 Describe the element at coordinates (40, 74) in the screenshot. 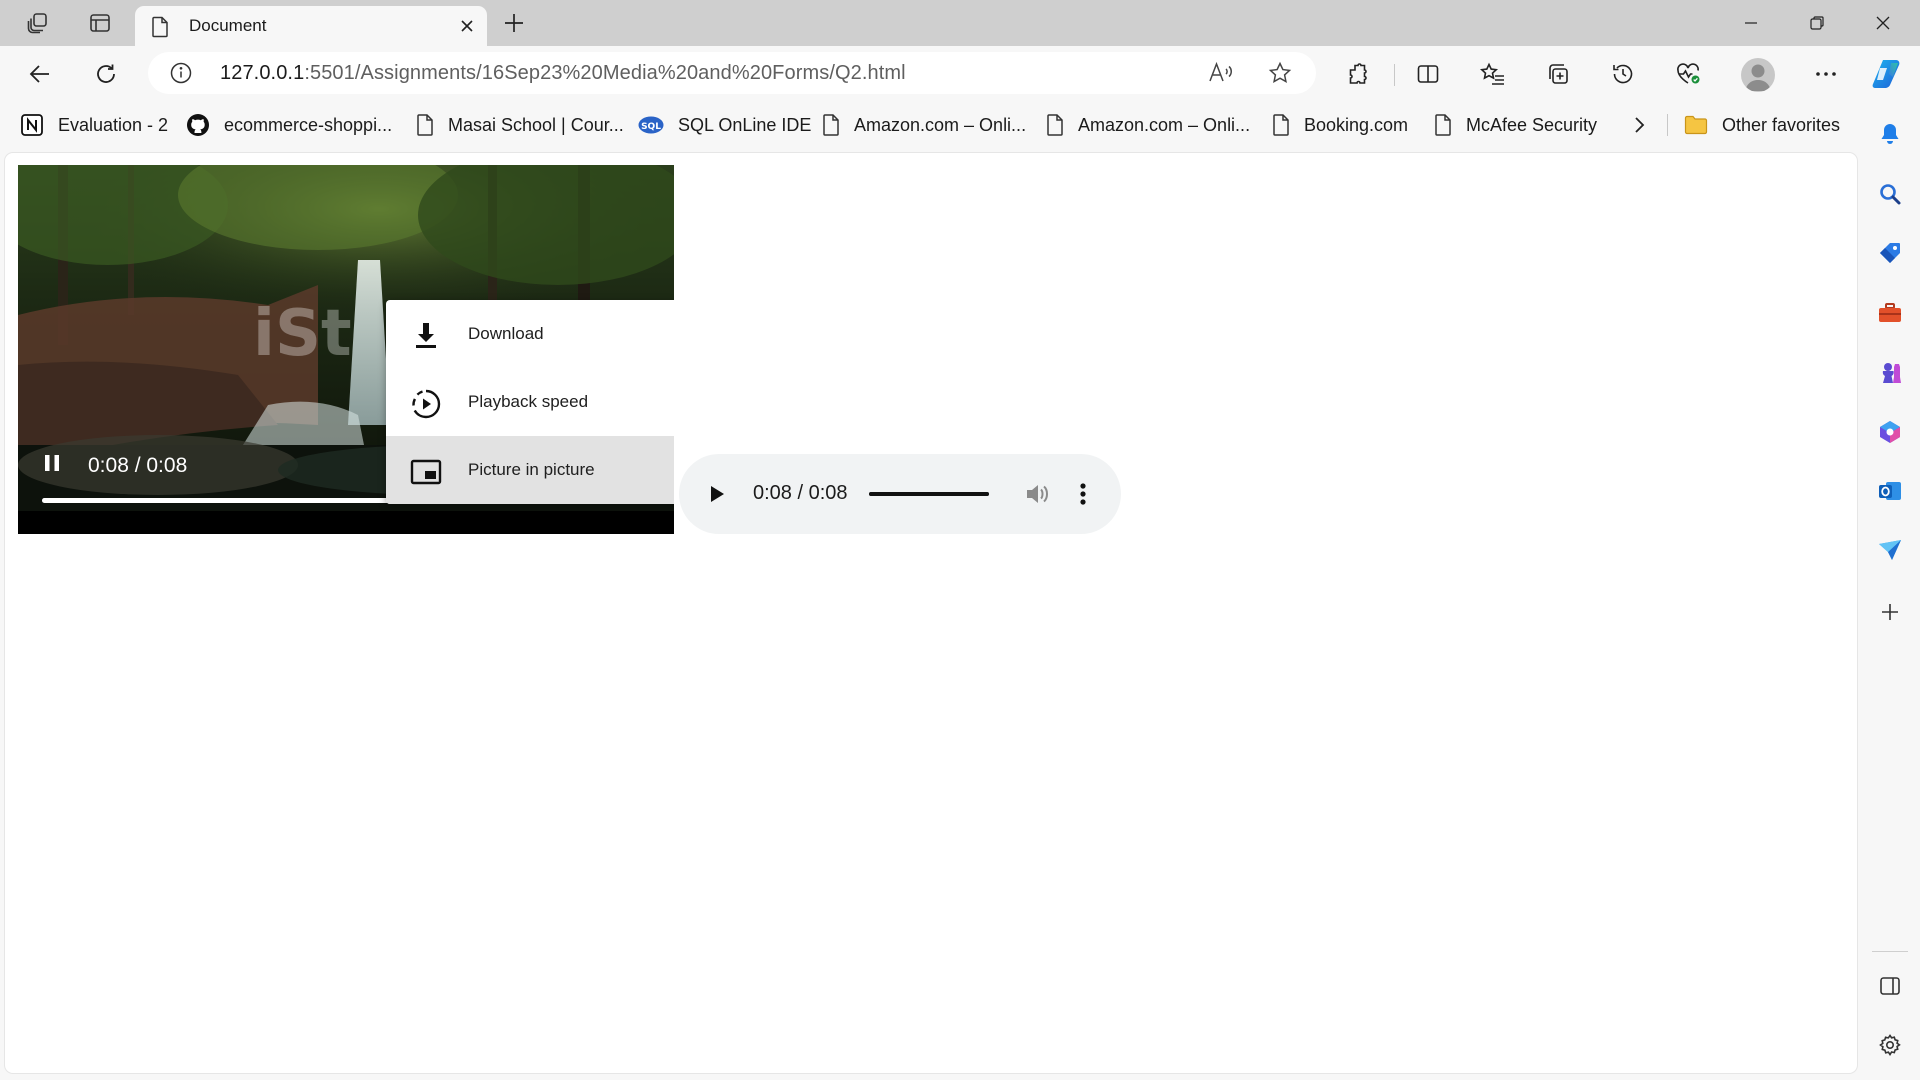

I see `back-icon` at that location.